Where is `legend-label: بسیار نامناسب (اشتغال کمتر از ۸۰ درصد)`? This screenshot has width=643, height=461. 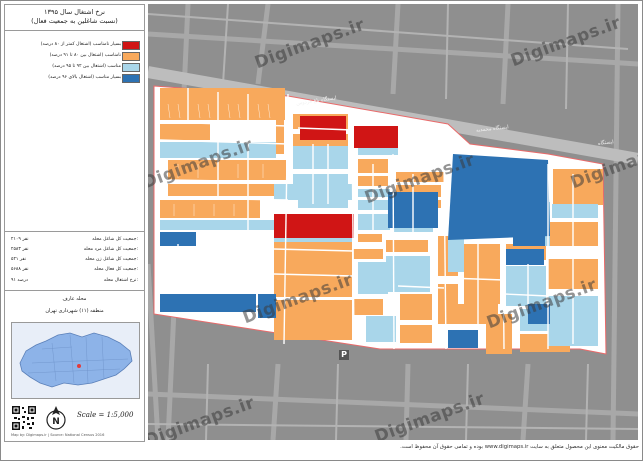 legend-label: بسیار نامناسب (اشتغال کمتر از ۸۰ درصد) is located at coordinates (80, 44).